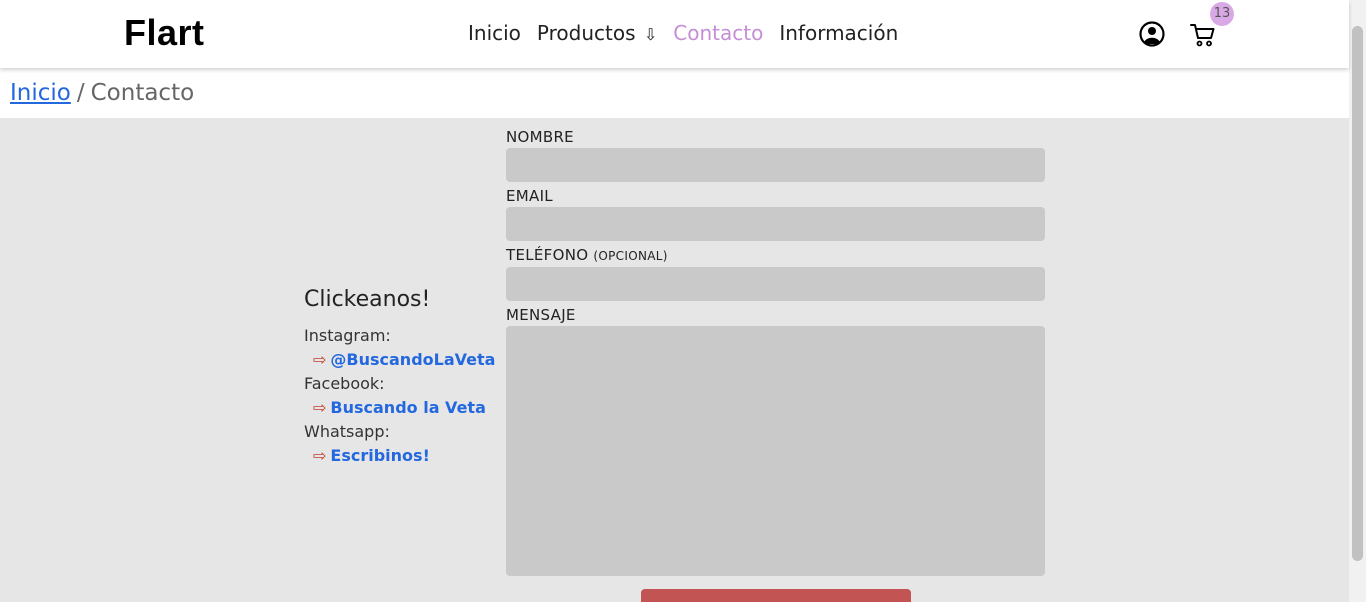 The width and height of the screenshot is (1366, 602). Describe the element at coordinates (775, 255) in the screenshot. I see `phone-label: TELÉFONO (OPCIONAL)` at that location.